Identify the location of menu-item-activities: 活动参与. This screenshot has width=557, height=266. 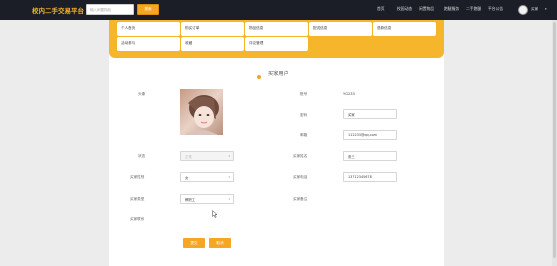
(148, 44).